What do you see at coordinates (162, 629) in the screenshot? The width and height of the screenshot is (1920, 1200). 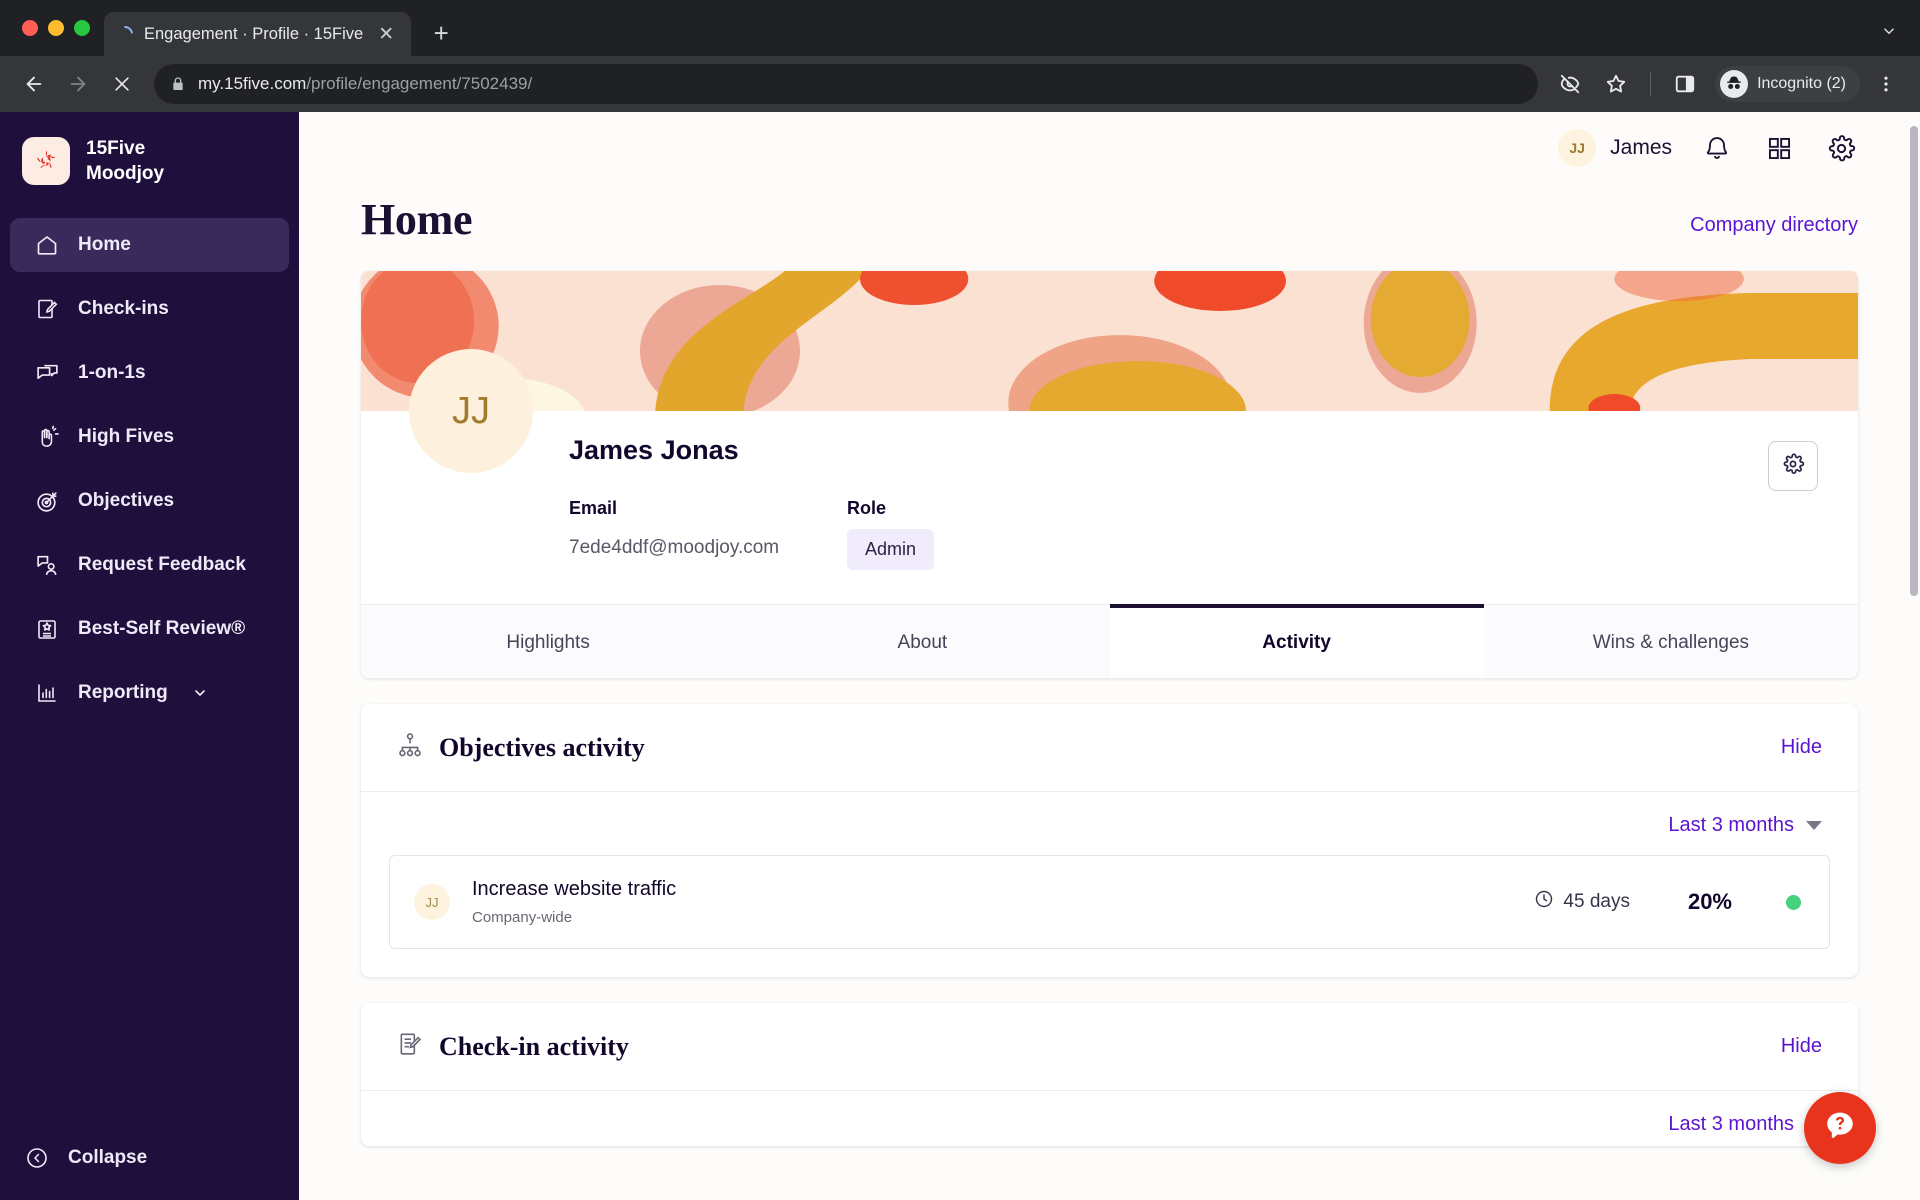 I see `sidebar-item-label: Best-Self Review®` at bounding box center [162, 629].